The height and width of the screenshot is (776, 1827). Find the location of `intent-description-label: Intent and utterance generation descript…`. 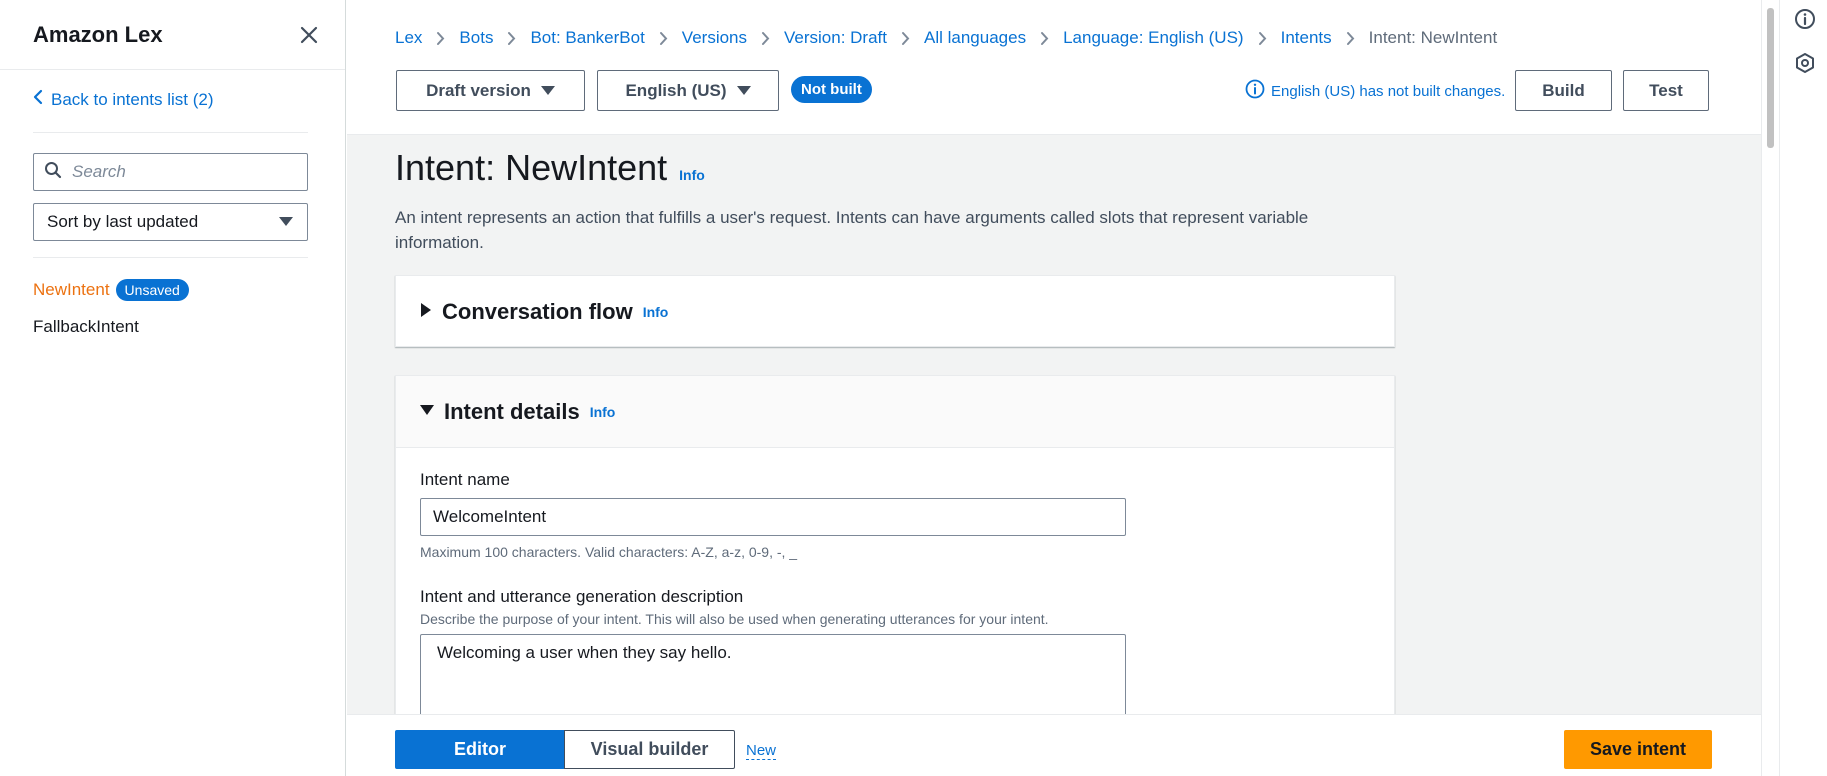

intent-description-label: Intent and utterance generation descript… is located at coordinates (582, 596).